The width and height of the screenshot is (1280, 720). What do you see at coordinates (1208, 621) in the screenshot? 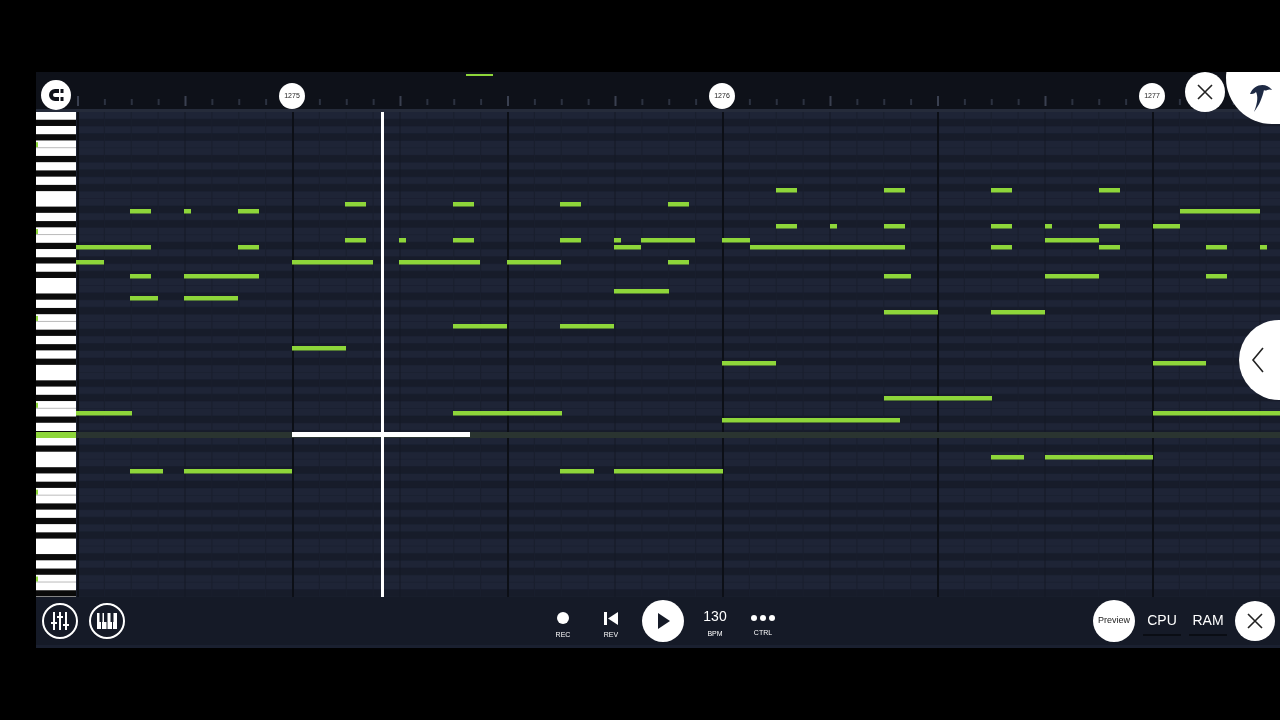
I see `usage-meter: RAM` at bounding box center [1208, 621].